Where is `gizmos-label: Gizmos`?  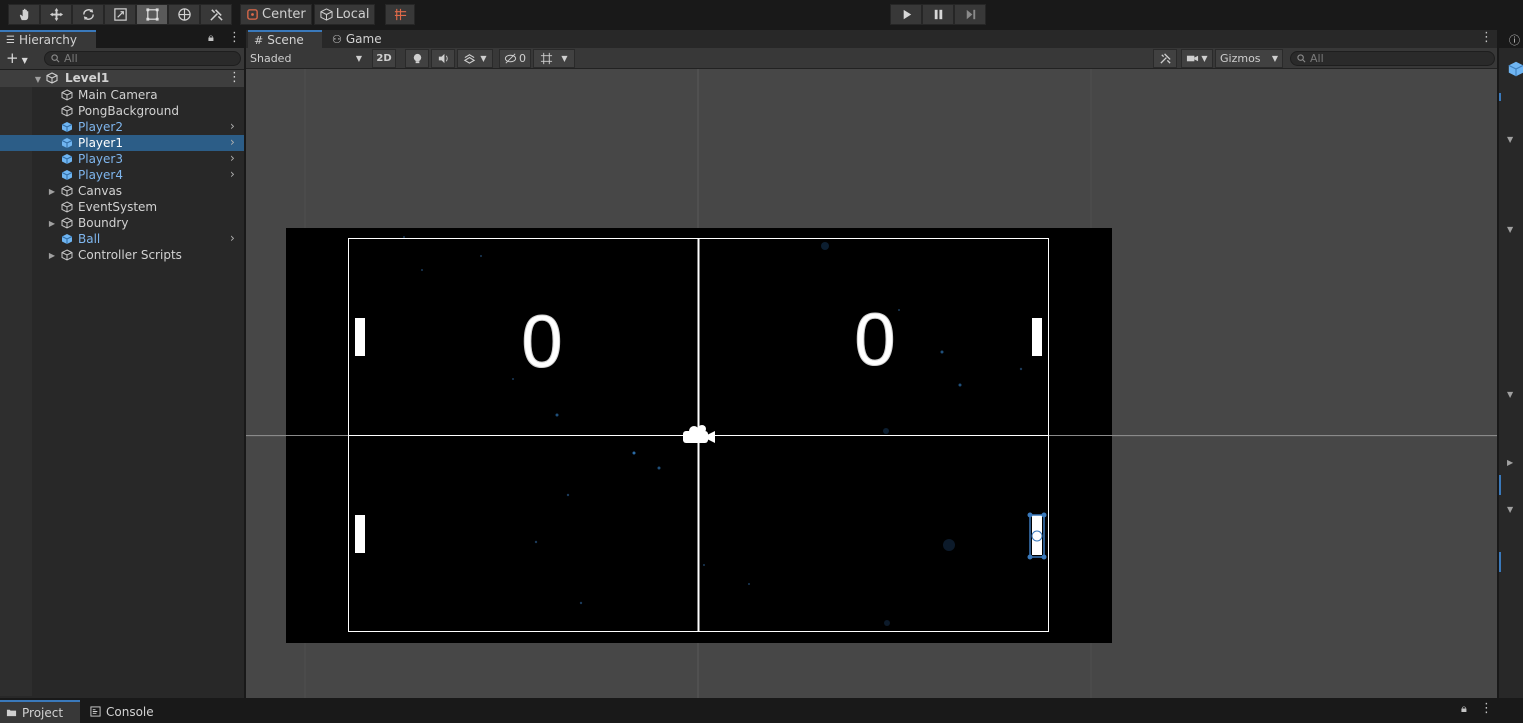
gizmos-label: Gizmos is located at coordinates (1240, 58).